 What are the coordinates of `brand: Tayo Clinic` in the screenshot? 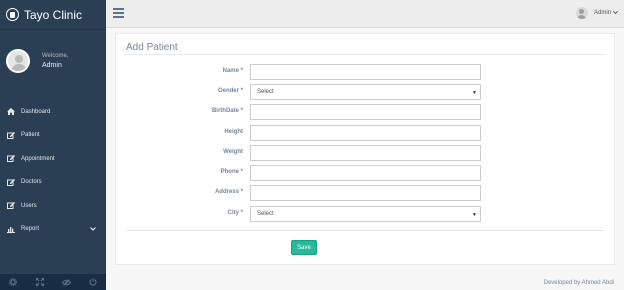 It's located at (53, 15).